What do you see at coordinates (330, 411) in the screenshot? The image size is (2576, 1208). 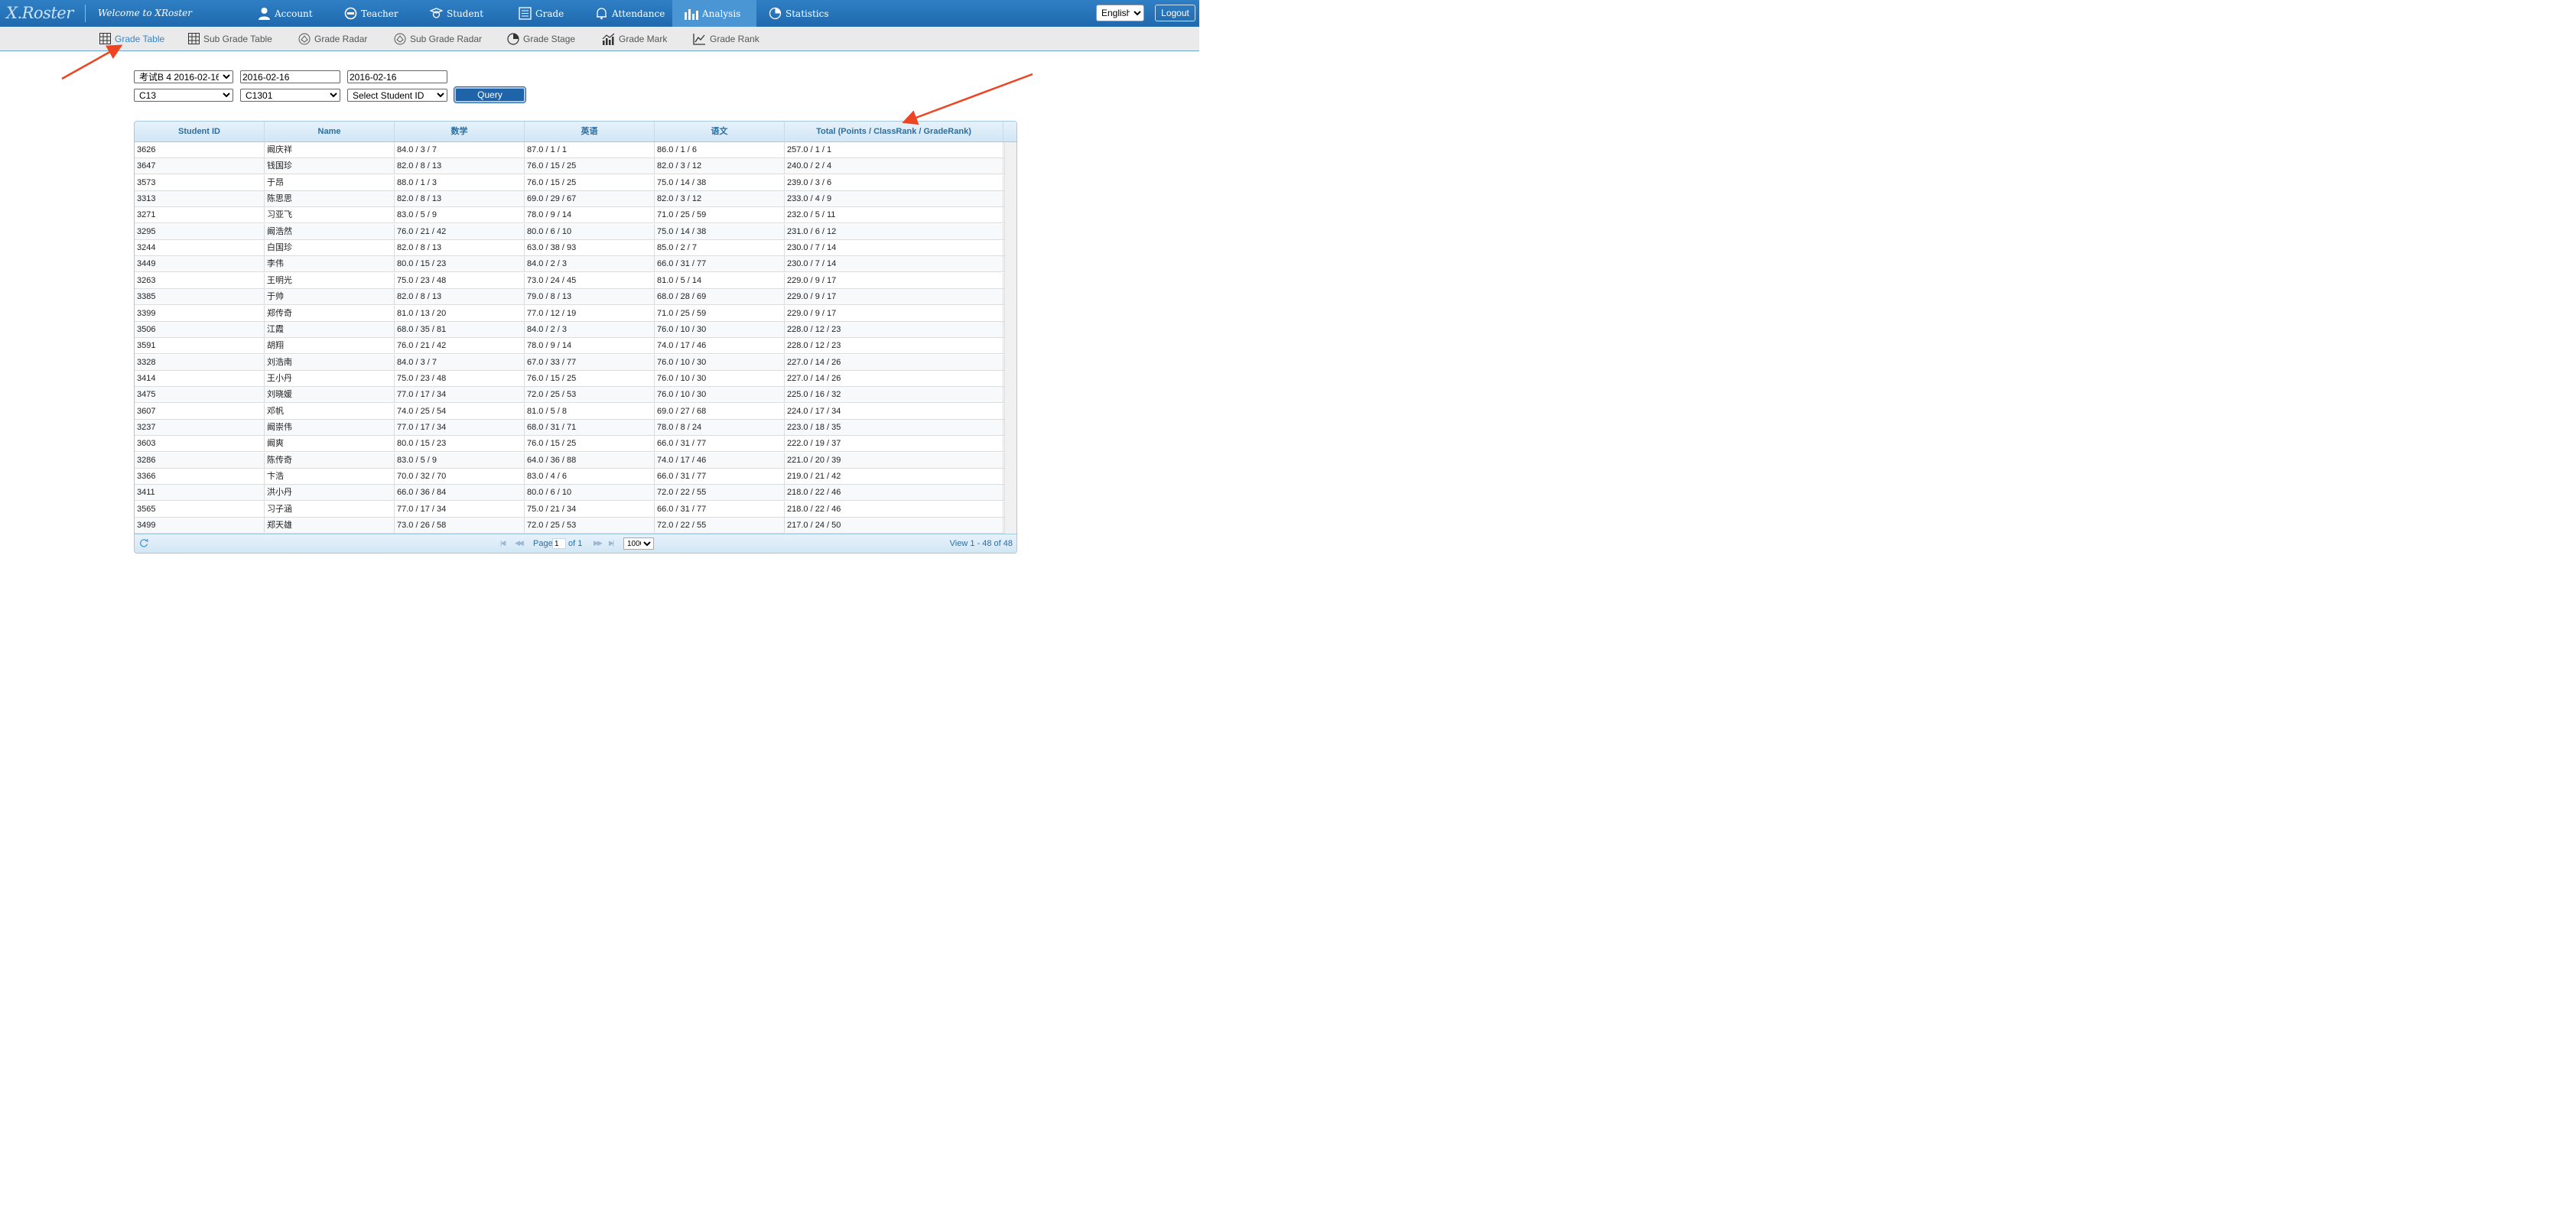 I see `cell-name: 邓帆` at bounding box center [330, 411].